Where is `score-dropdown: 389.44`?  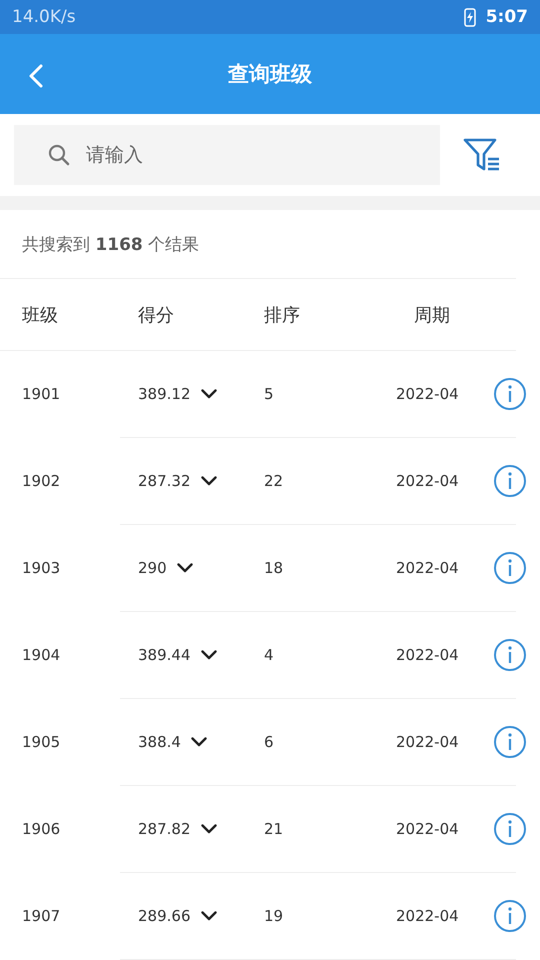 score-dropdown: 389.44 is located at coordinates (177, 655).